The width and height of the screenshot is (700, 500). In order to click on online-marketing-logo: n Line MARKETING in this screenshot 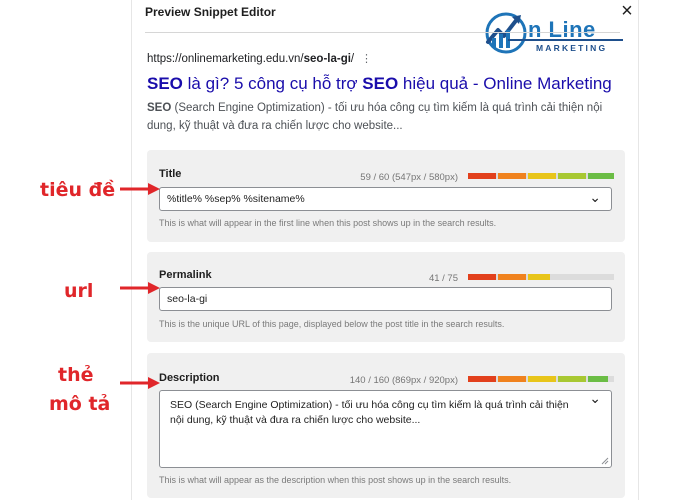, I will do `click(554, 33)`.